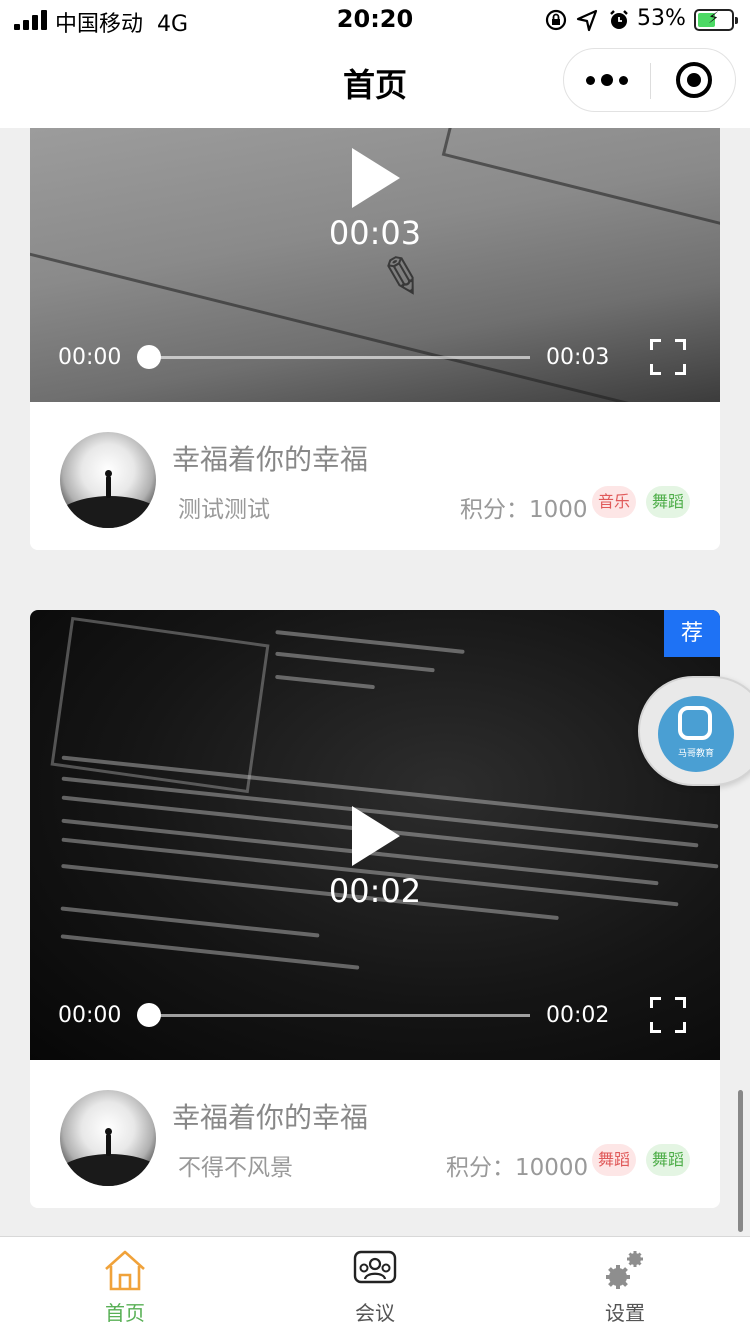  Describe the element at coordinates (625, 1313) in the screenshot. I see `tab-label: 设置` at that location.